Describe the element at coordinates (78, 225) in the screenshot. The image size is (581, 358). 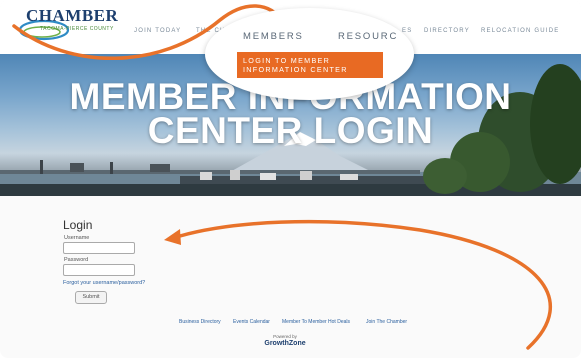
I see `login-heading: Login` at that location.